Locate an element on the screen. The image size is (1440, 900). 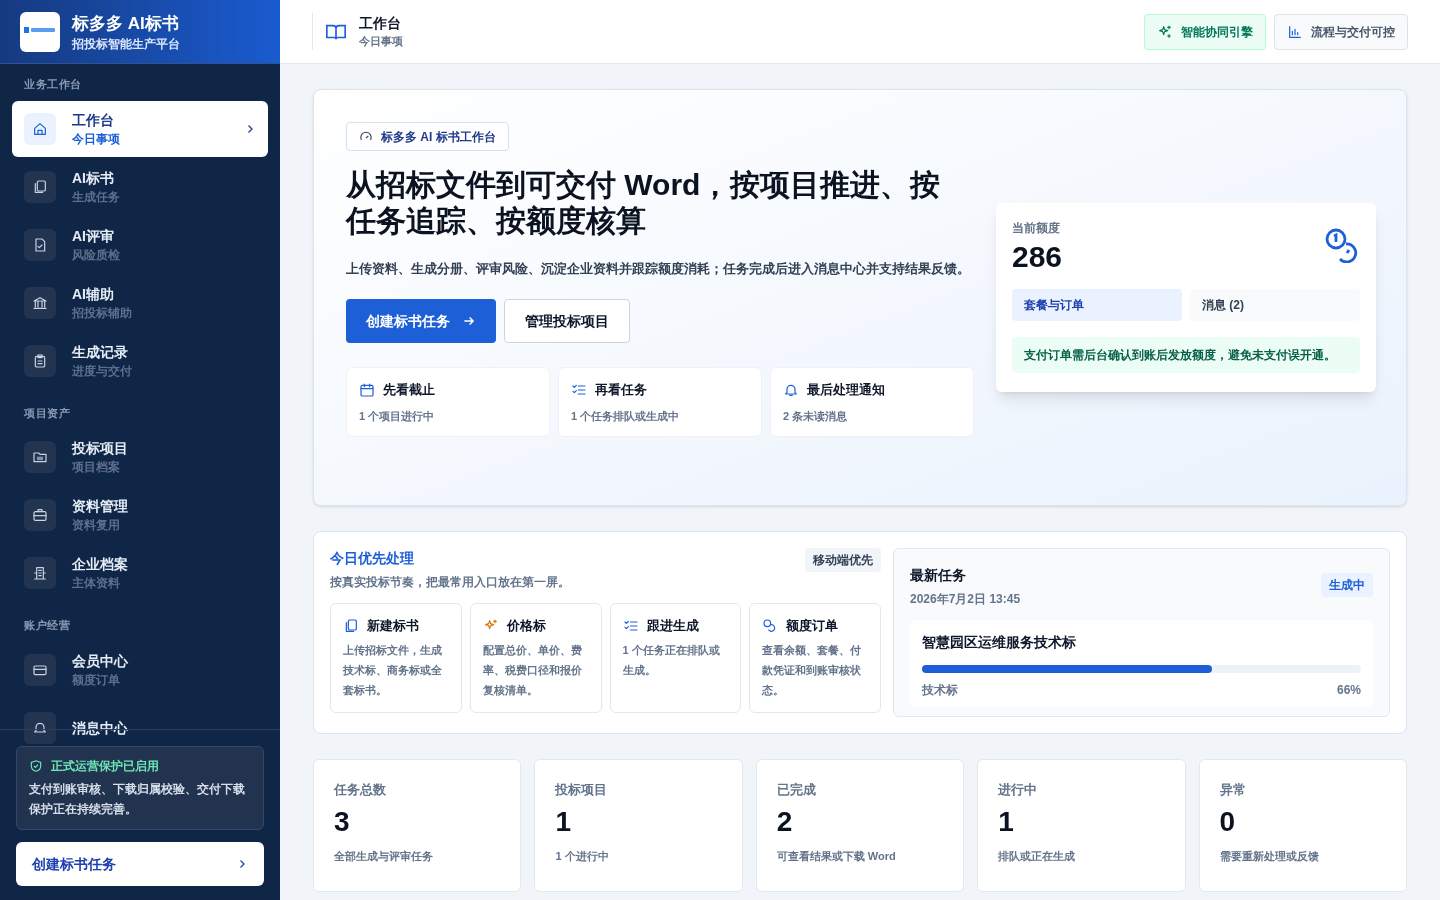
page-title: 工作台 is located at coordinates (380, 24).